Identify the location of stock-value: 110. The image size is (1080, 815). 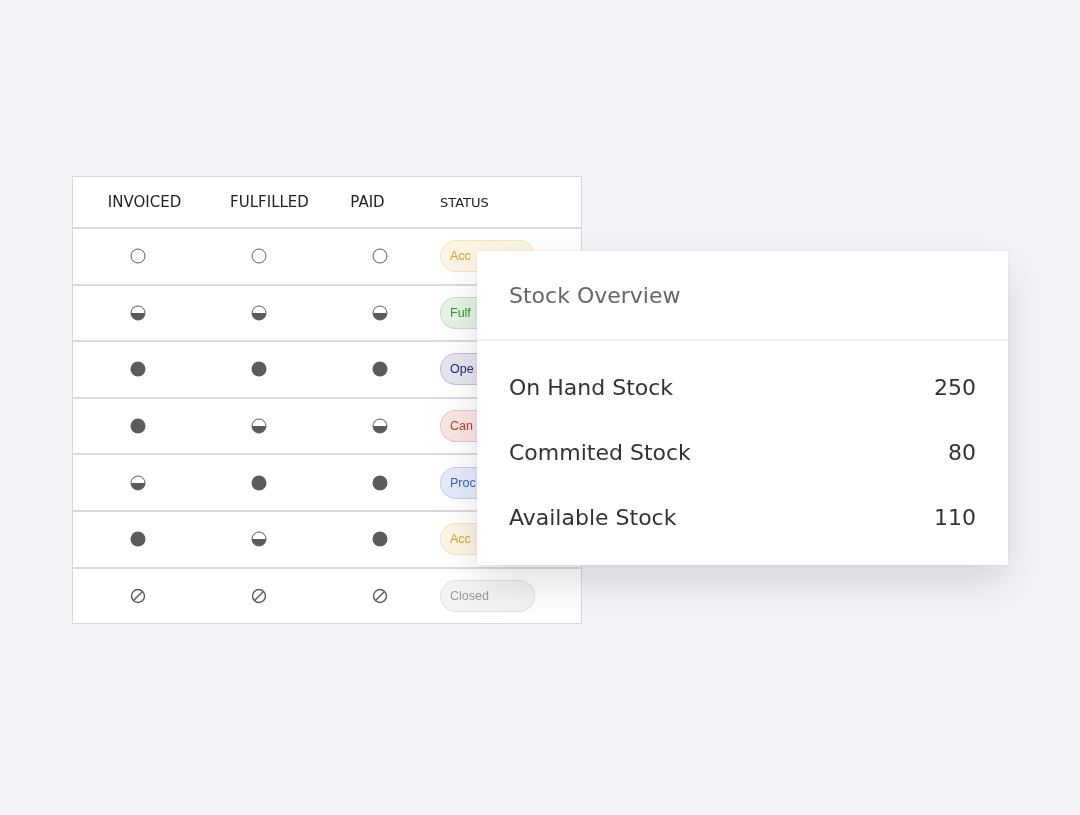
(955, 517).